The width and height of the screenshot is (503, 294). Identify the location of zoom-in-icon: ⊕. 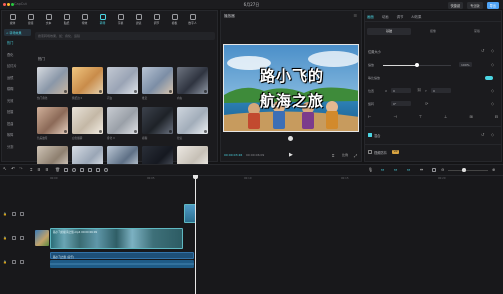
(493, 169).